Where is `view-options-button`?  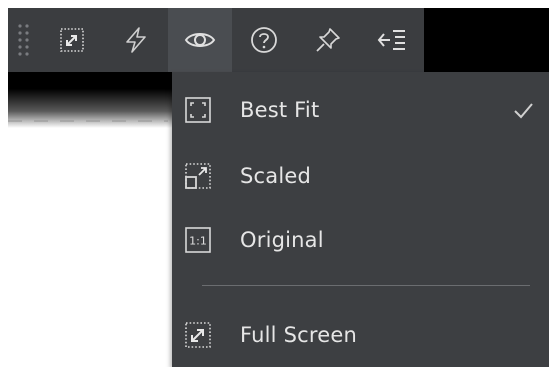
view-options-button is located at coordinates (200, 40).